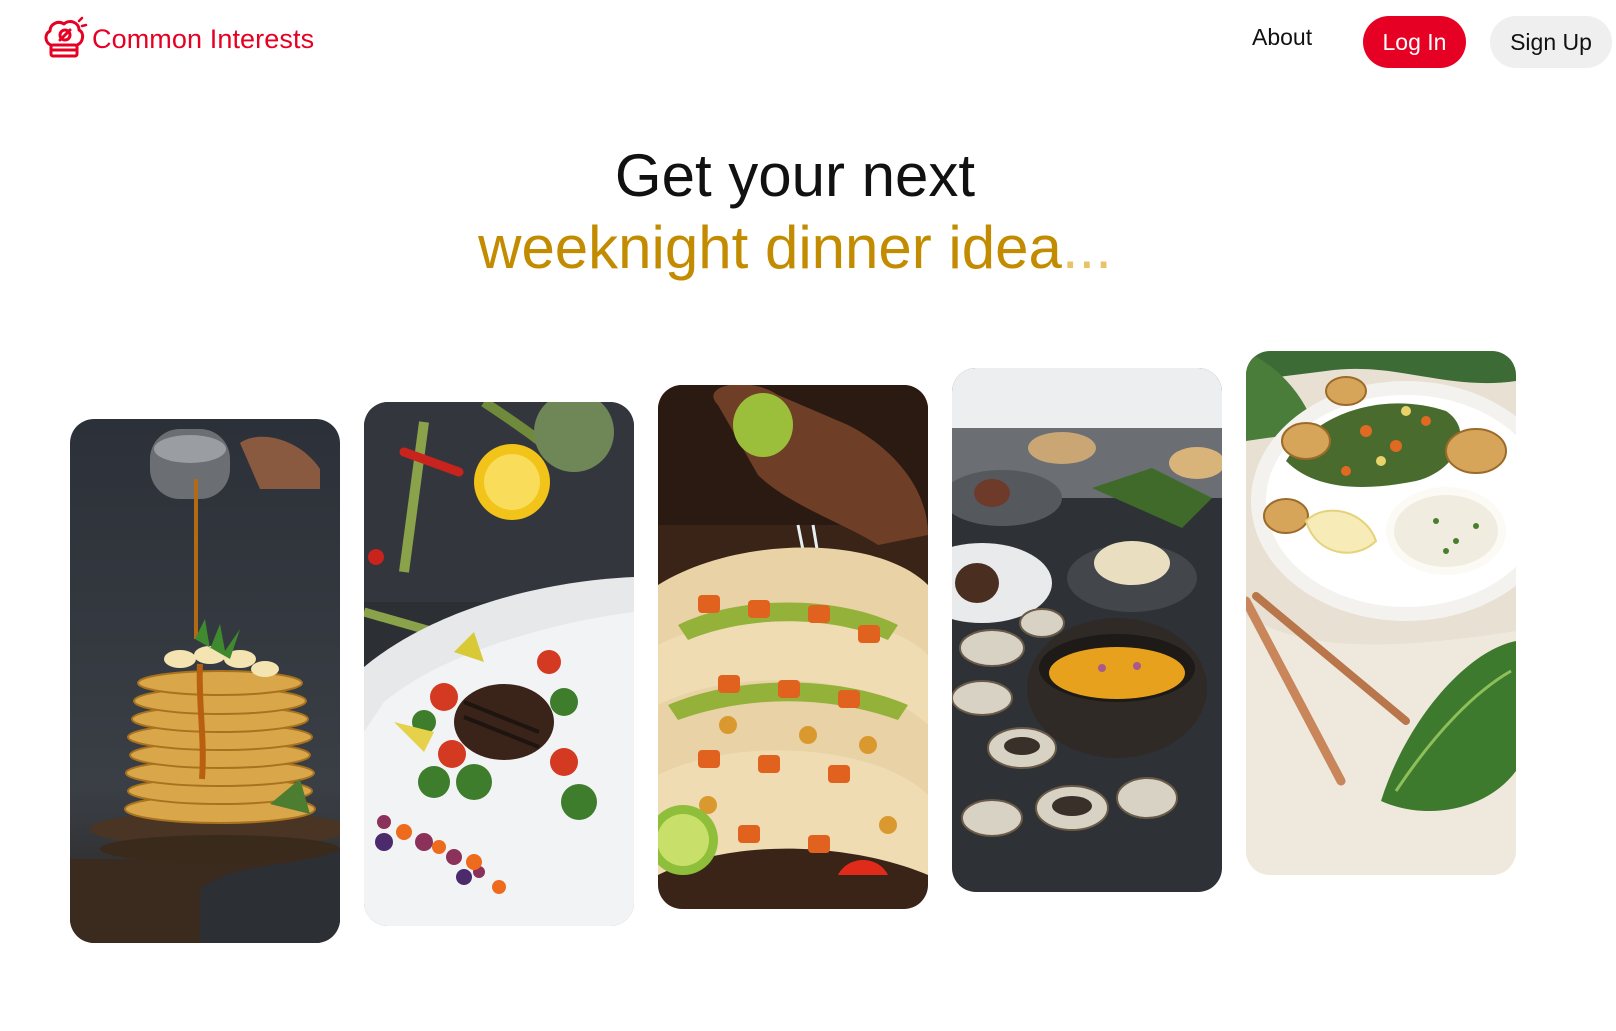 This screenshot has height=1031, width=1616. I want to click on brand-logo-link: Common Interests, so click(177, 39).